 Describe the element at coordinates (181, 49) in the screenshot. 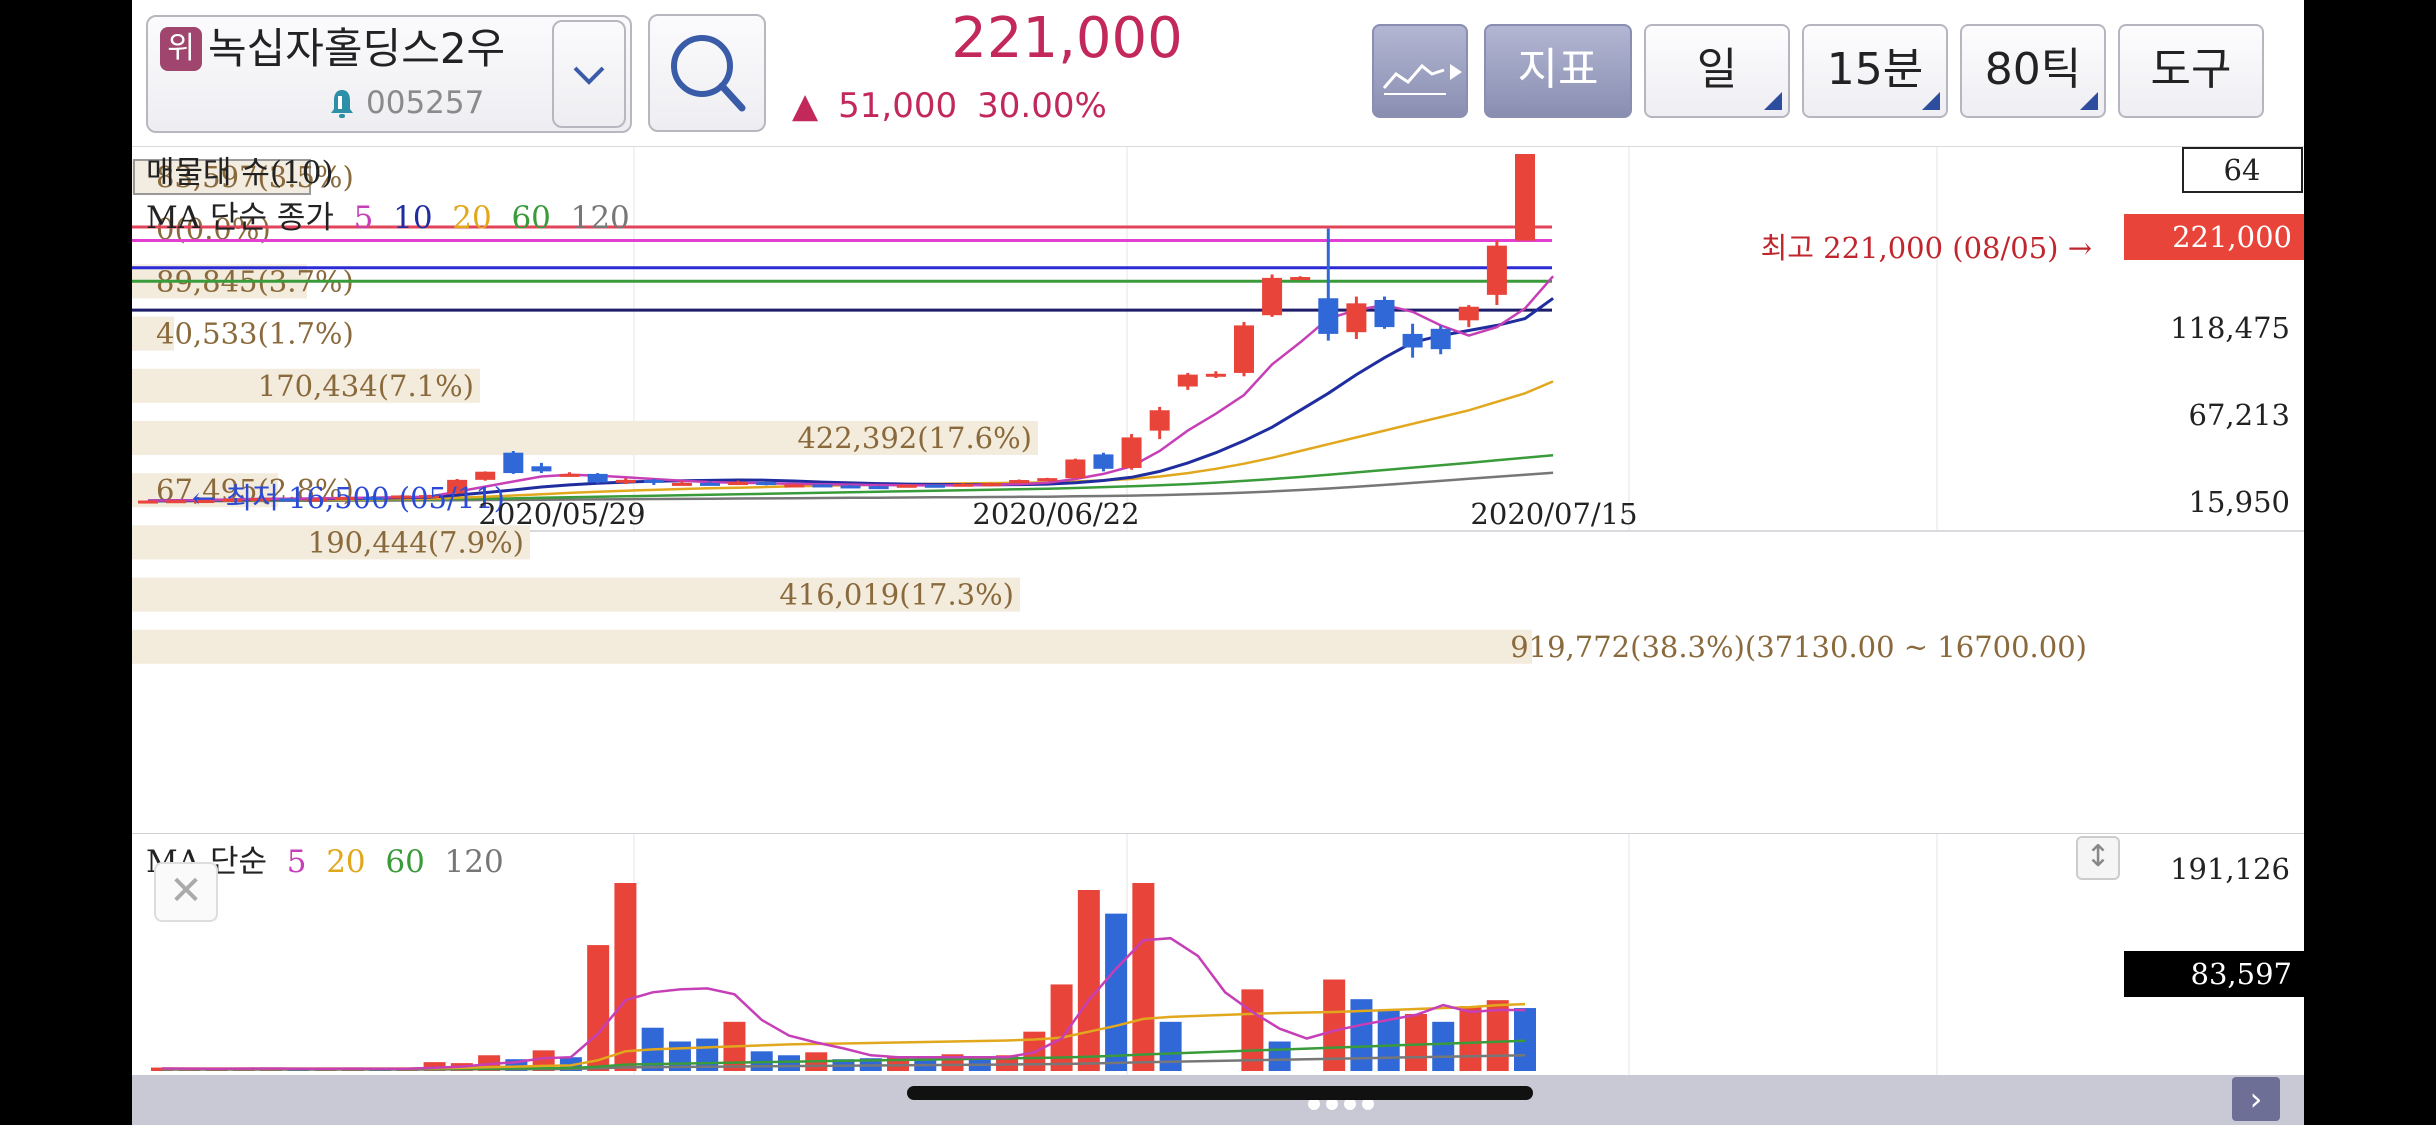

I see `warning-badge: 위` at that location.